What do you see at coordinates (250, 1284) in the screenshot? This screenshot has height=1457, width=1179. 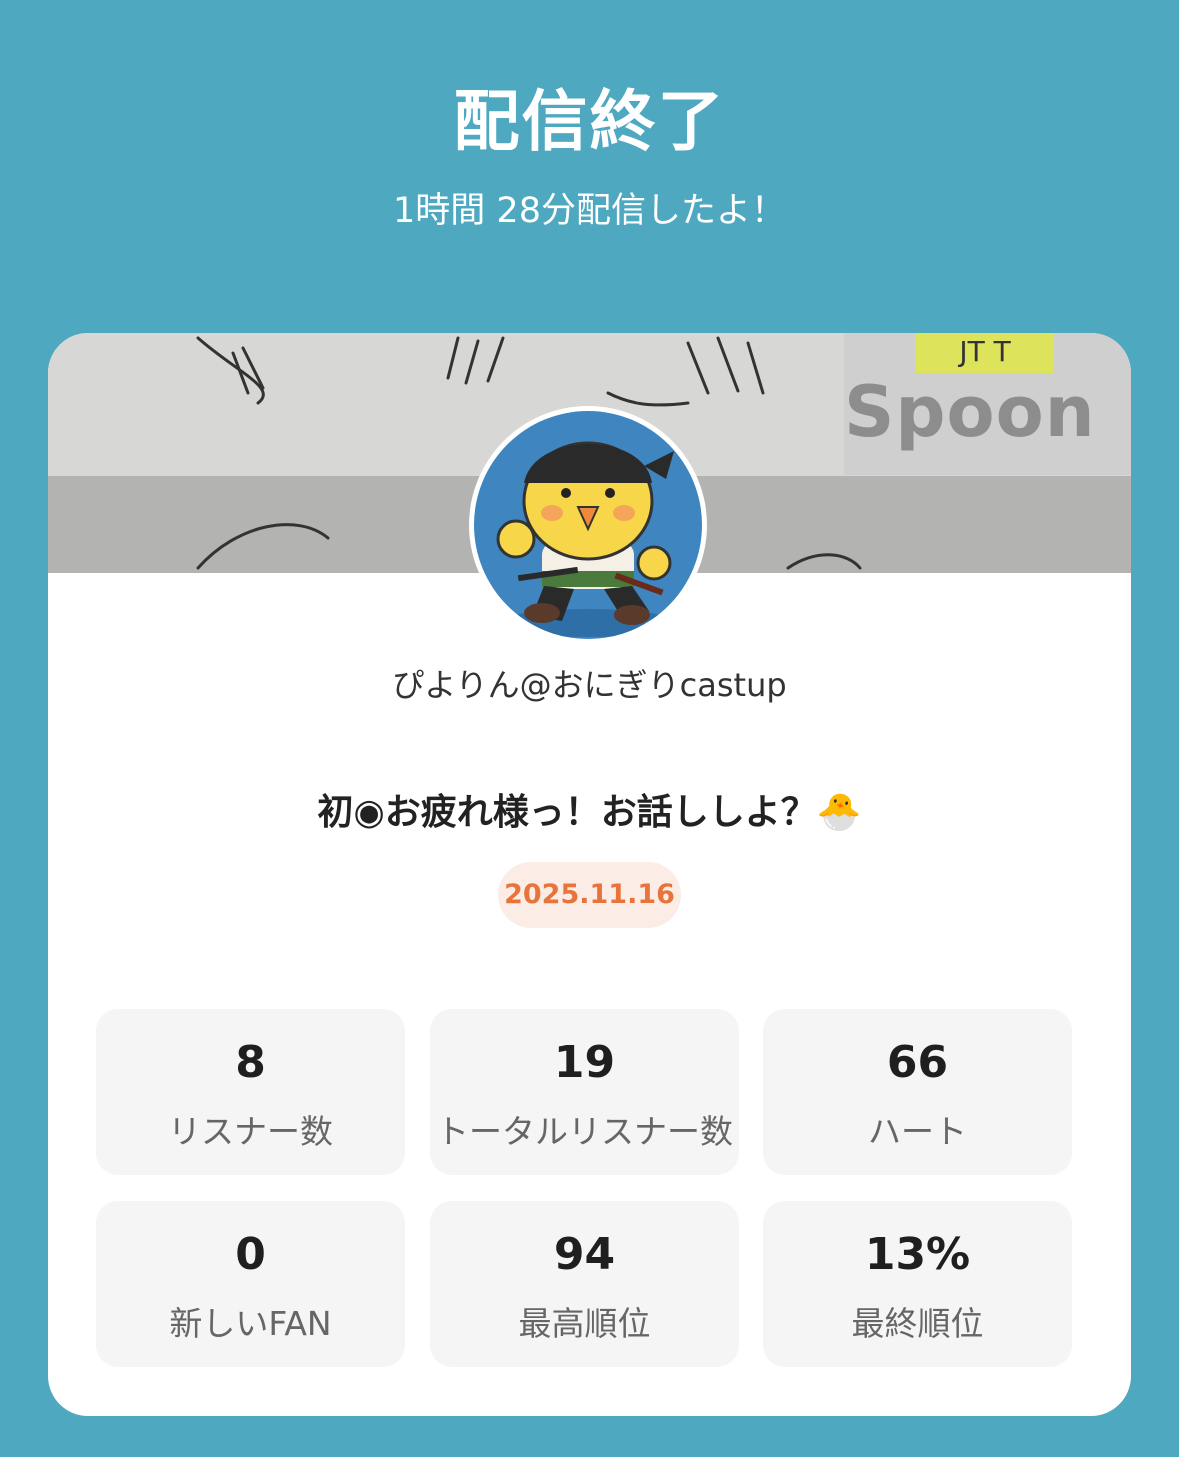 I see `stat-new-fans: 0 新しいFAN` at bounding box center [250, 1284].